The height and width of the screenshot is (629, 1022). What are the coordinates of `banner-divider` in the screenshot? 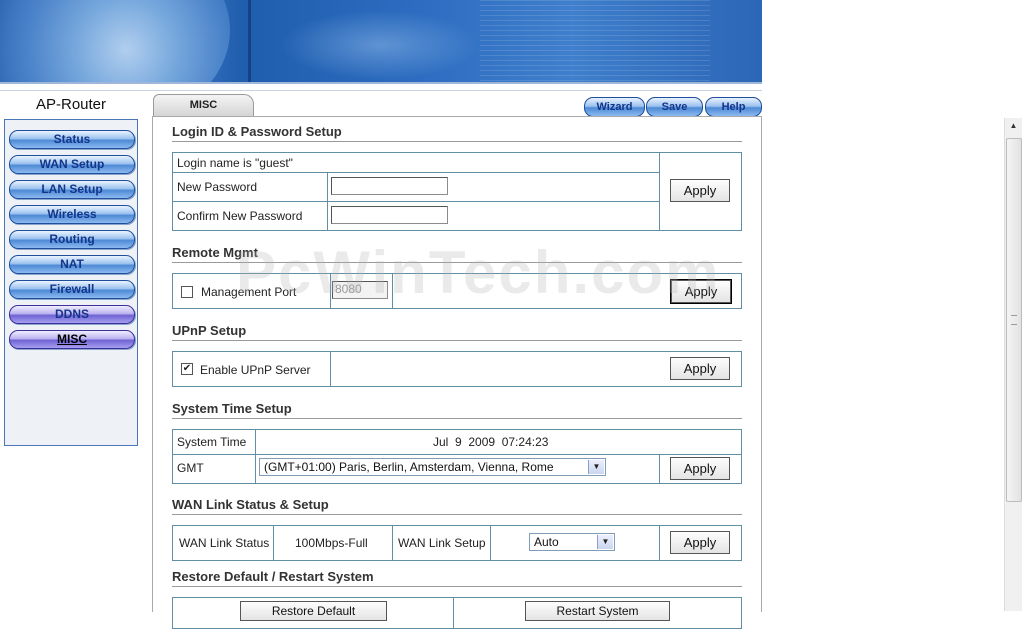 It's located at (249, 41).